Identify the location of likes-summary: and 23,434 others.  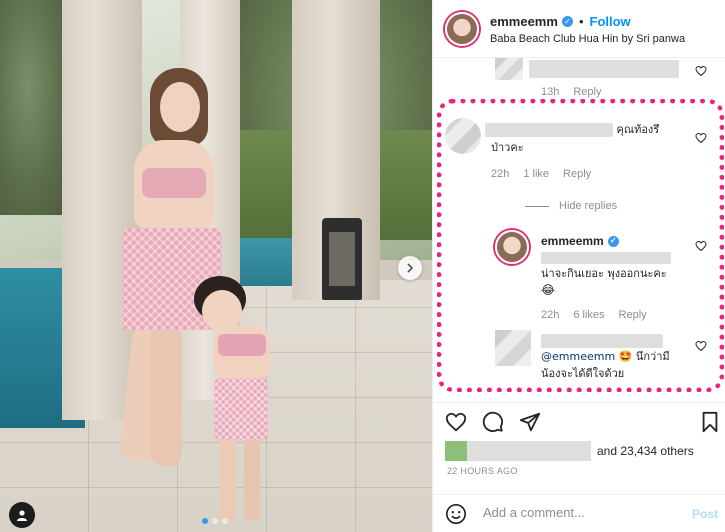
(569, 451).